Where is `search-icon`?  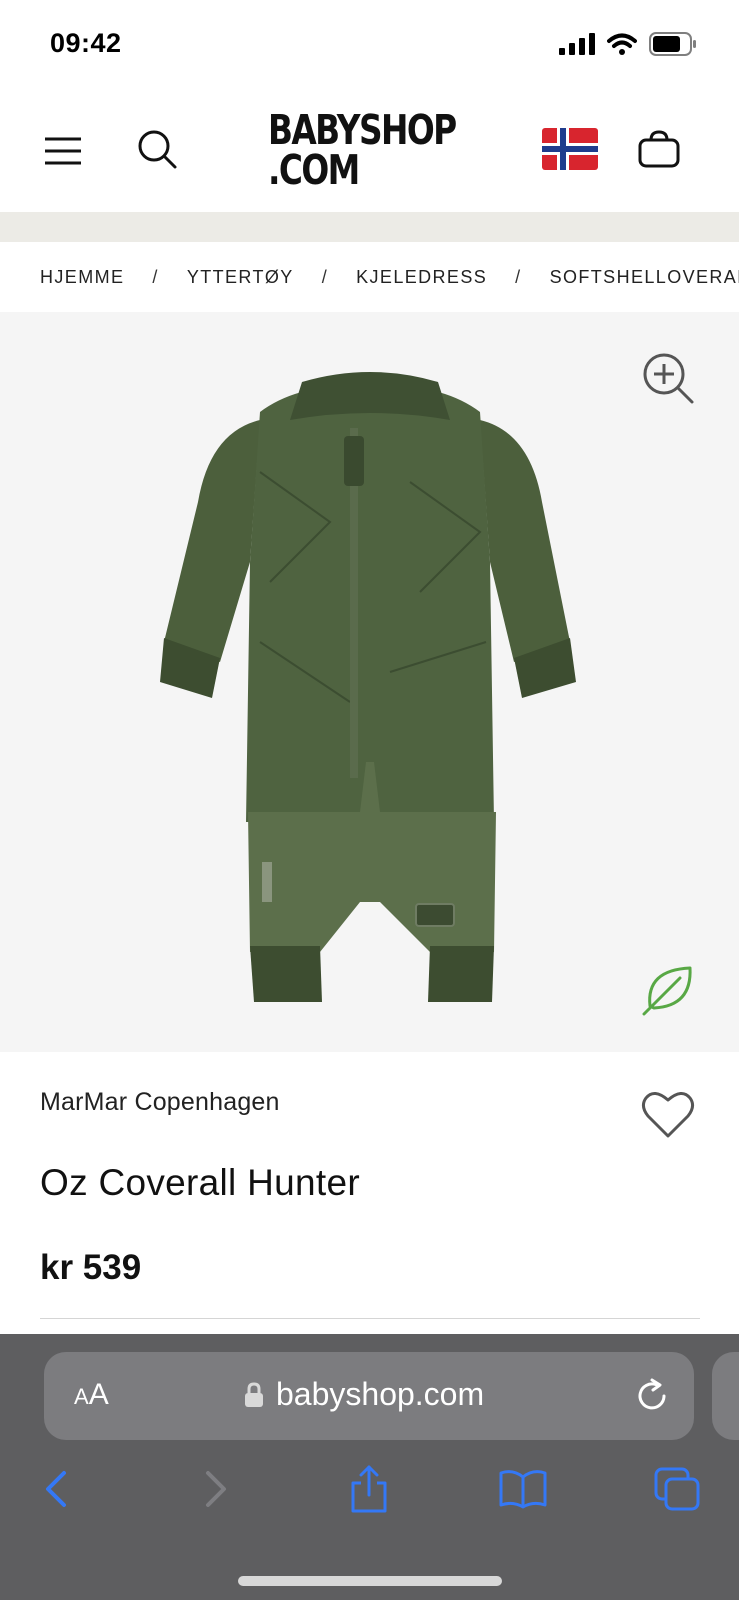
search-icon is located at coordinates (157, 149).